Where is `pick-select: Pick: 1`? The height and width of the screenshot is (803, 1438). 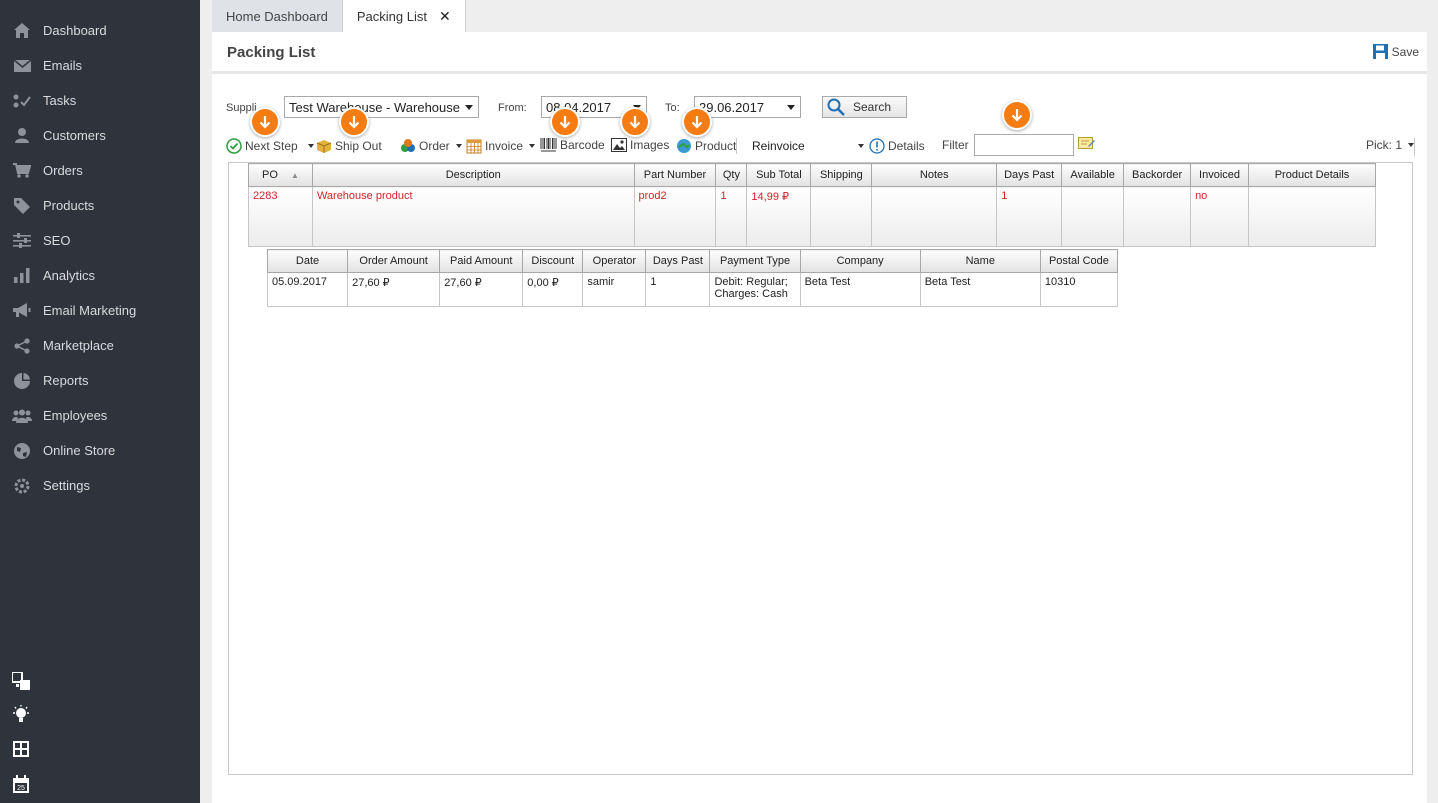 pick-select: Pick: 1 is located at coordinates (1390, 145).